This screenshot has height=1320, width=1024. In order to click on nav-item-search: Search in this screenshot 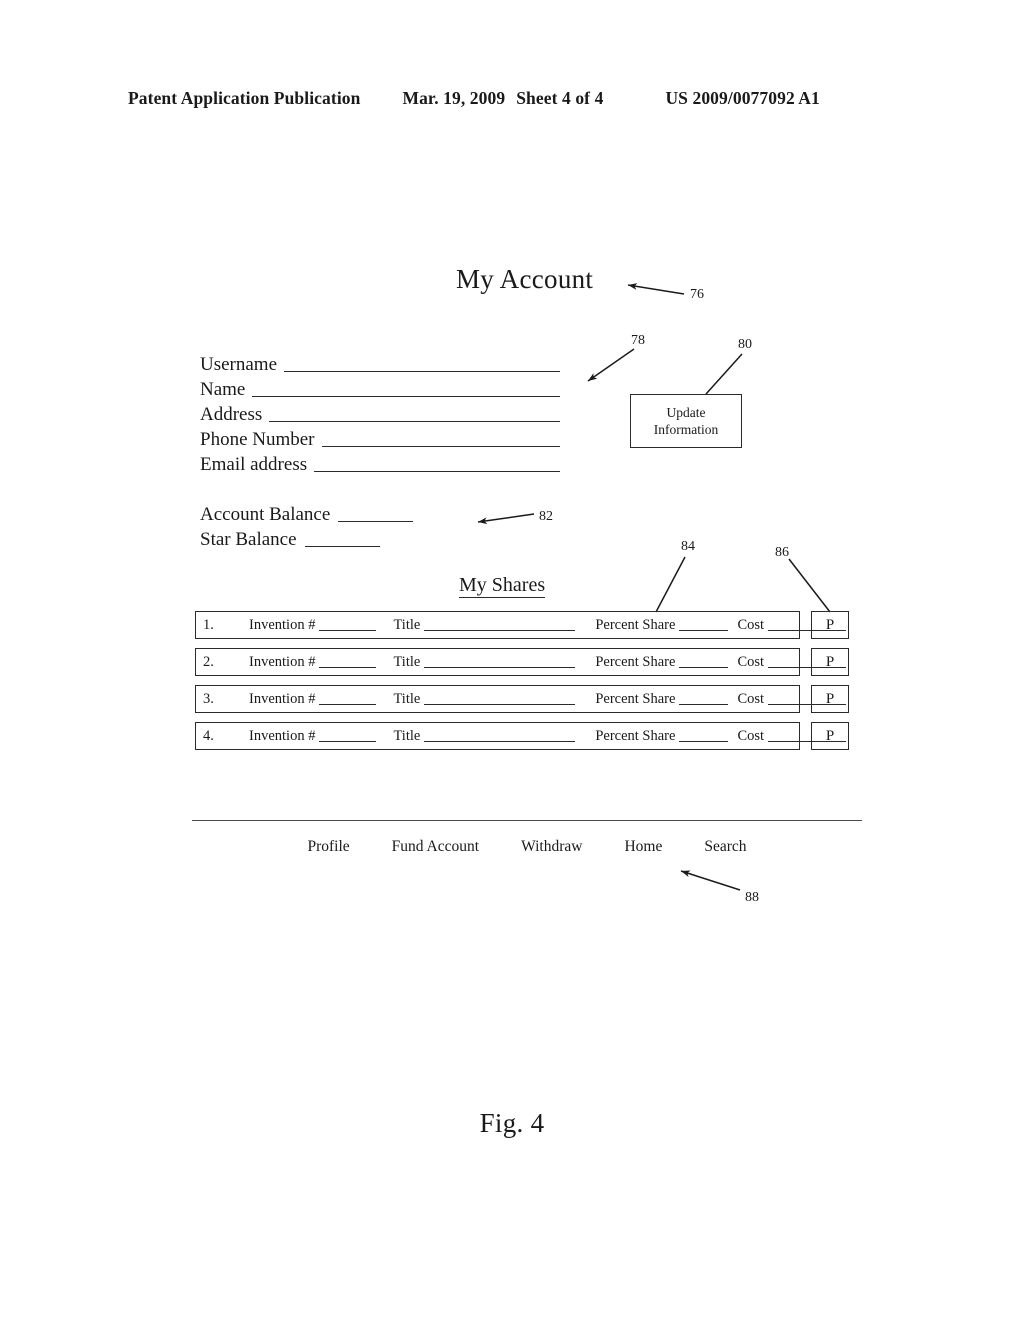, I will do `click(725, 847)`.